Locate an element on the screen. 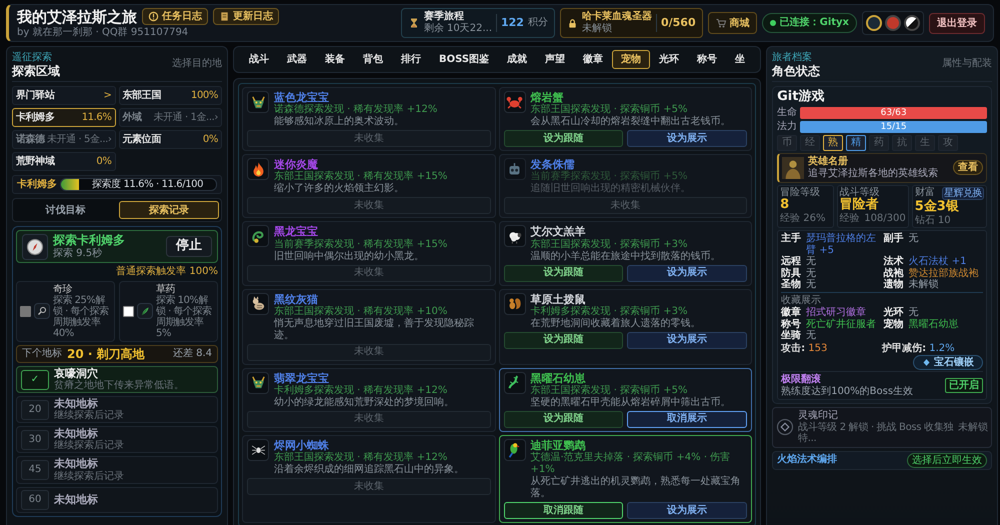 The width and height of the screenshot is (1000, 525). slot-label: 远程 is located at coordinates (791, 262).